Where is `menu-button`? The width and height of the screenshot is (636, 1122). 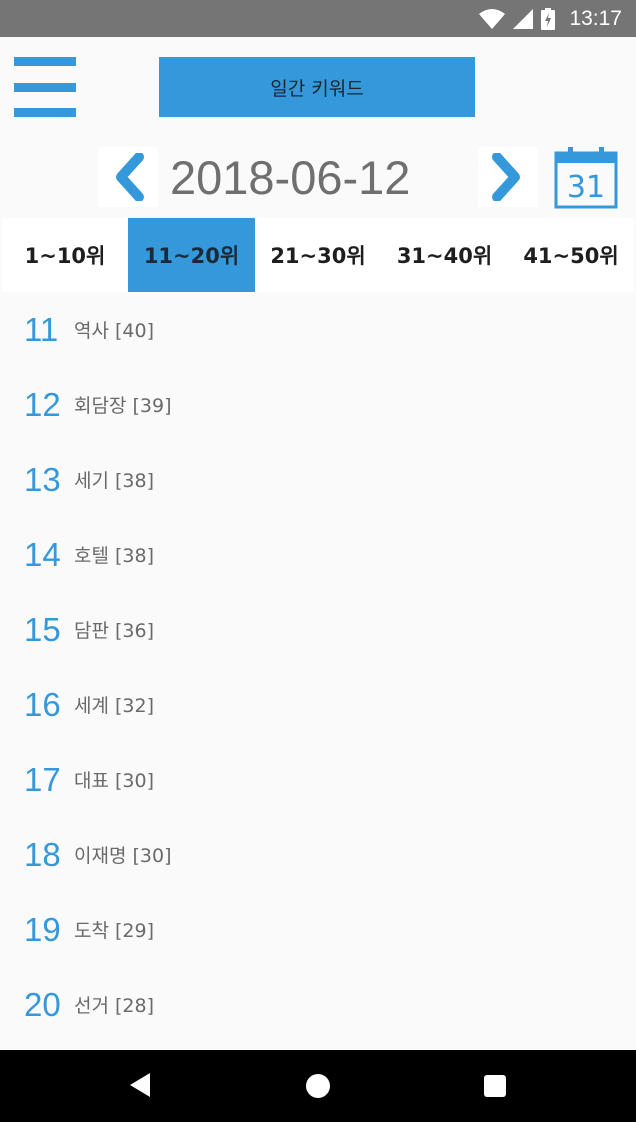 menu-button is located at coordinates (46, 87).